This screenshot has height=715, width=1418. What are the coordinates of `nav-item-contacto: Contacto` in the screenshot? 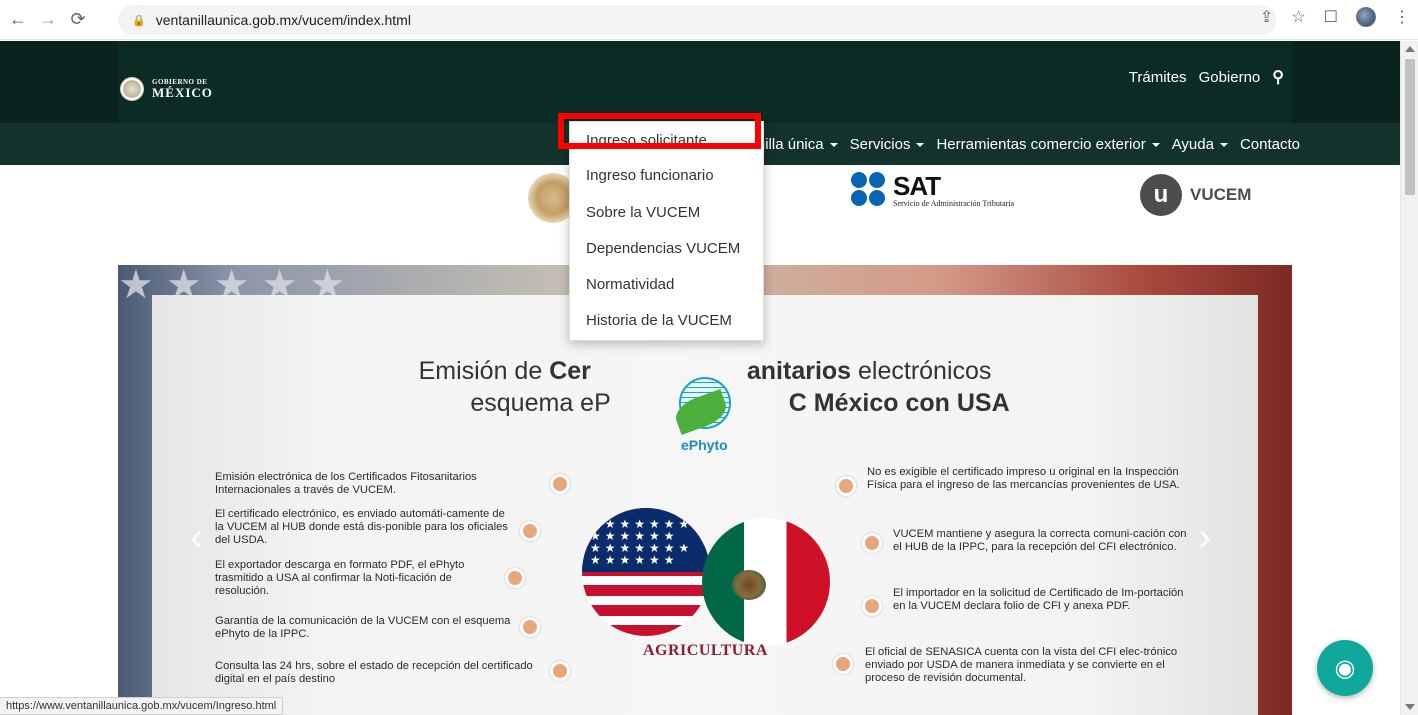 It's located at (1270, 144).